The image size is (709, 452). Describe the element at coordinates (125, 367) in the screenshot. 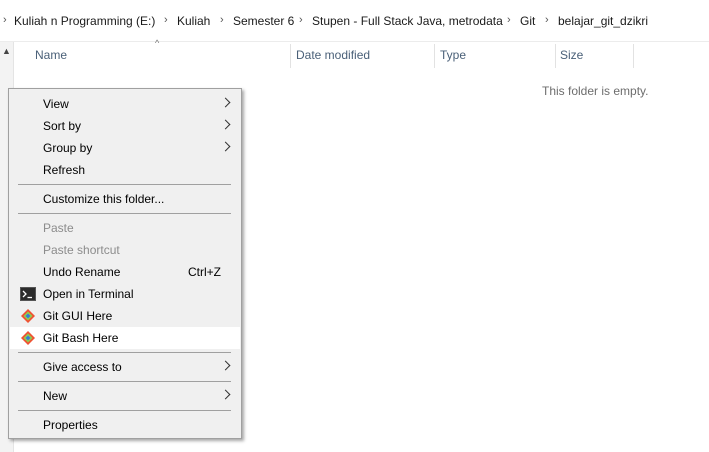

I see `menu-item-give-access-to: Give access to` at that location.